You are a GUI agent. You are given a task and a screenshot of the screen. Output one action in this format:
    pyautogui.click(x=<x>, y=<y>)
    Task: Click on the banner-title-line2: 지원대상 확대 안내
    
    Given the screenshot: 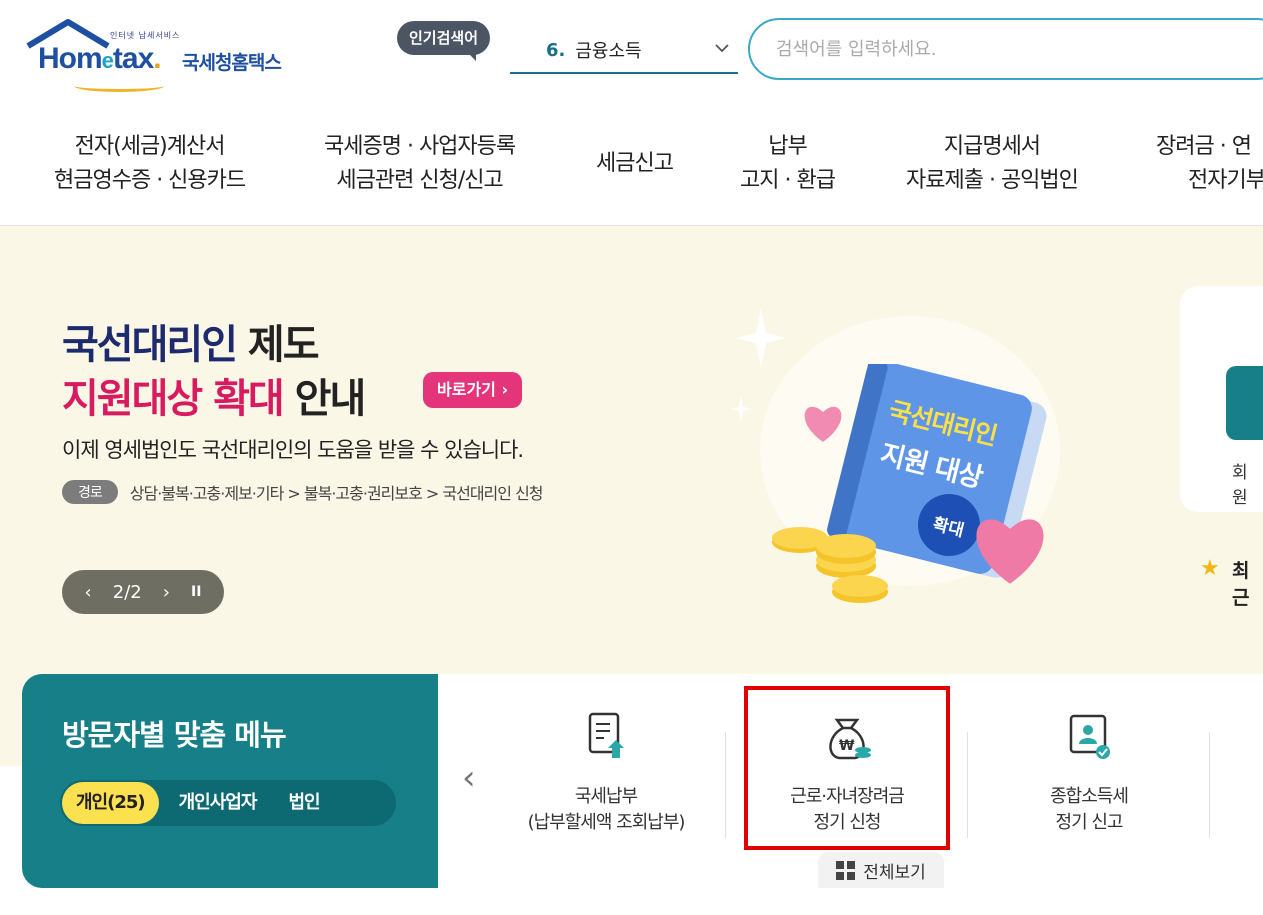 What is the action you would take?
    pyautogui.click(x=214, y=399)
    